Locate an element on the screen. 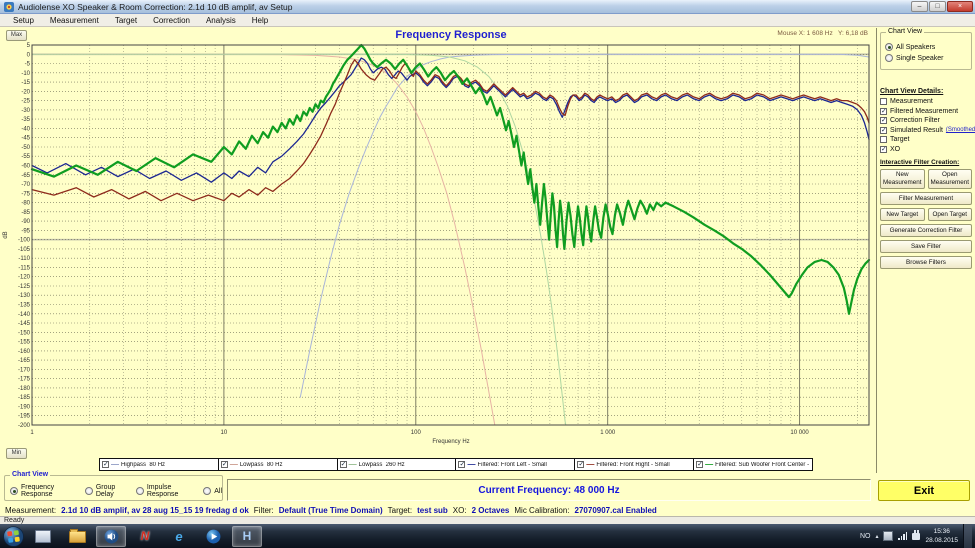  legend-item-lowpass-80: ✓ — Lowpass 80 Hz is located at coordinates (277, 464).